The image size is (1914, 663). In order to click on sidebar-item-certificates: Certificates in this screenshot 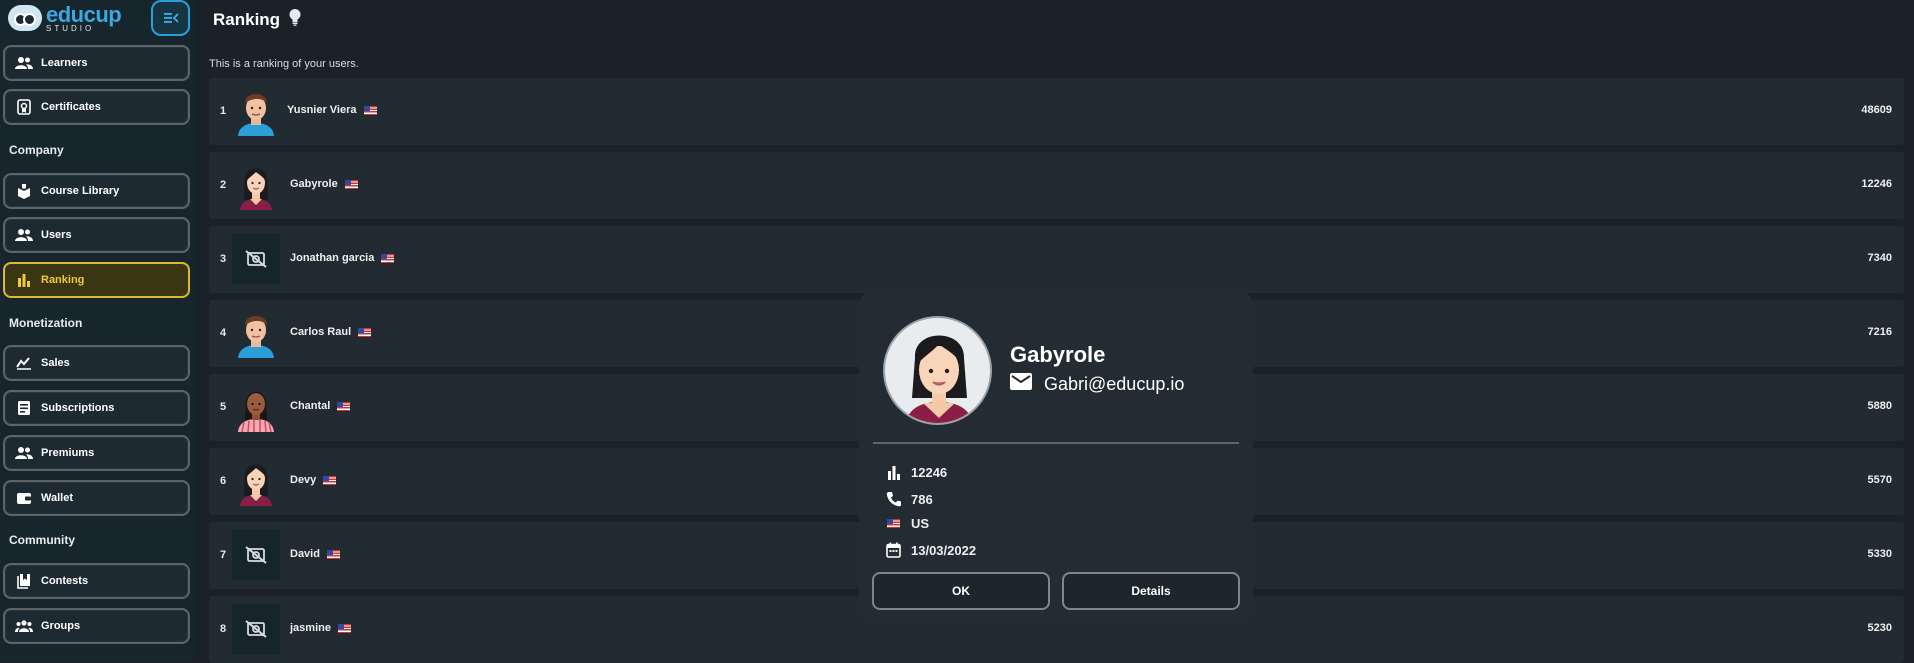, I will do `click(96, 107)`.